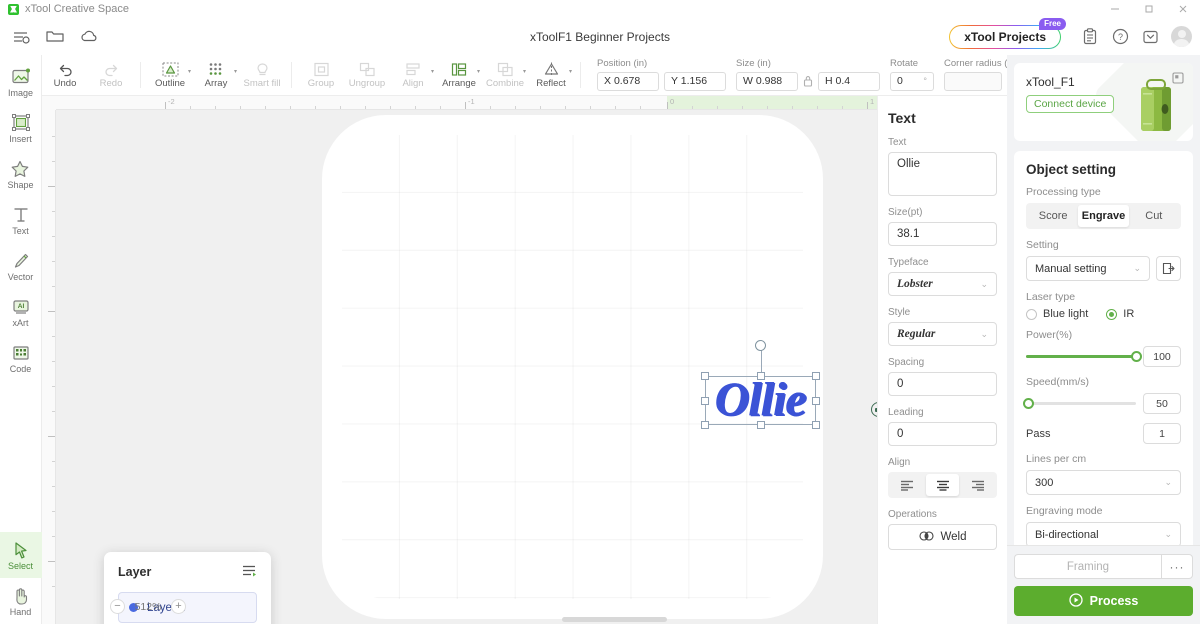 This screenshot has width=1200, height=624. I want to click on position-x-input: X 0.678, so click(628, 81).